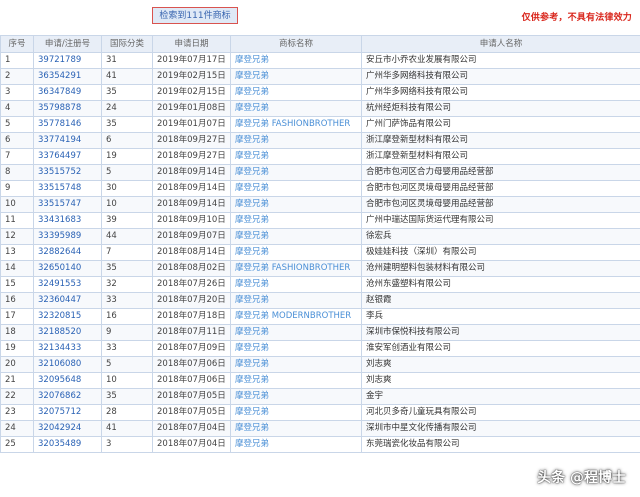 The height and width of the screenshot is (497, 640). Describe the element at coordinates (17, 140) in the screenshot. I see `row-index: 6` at that location.